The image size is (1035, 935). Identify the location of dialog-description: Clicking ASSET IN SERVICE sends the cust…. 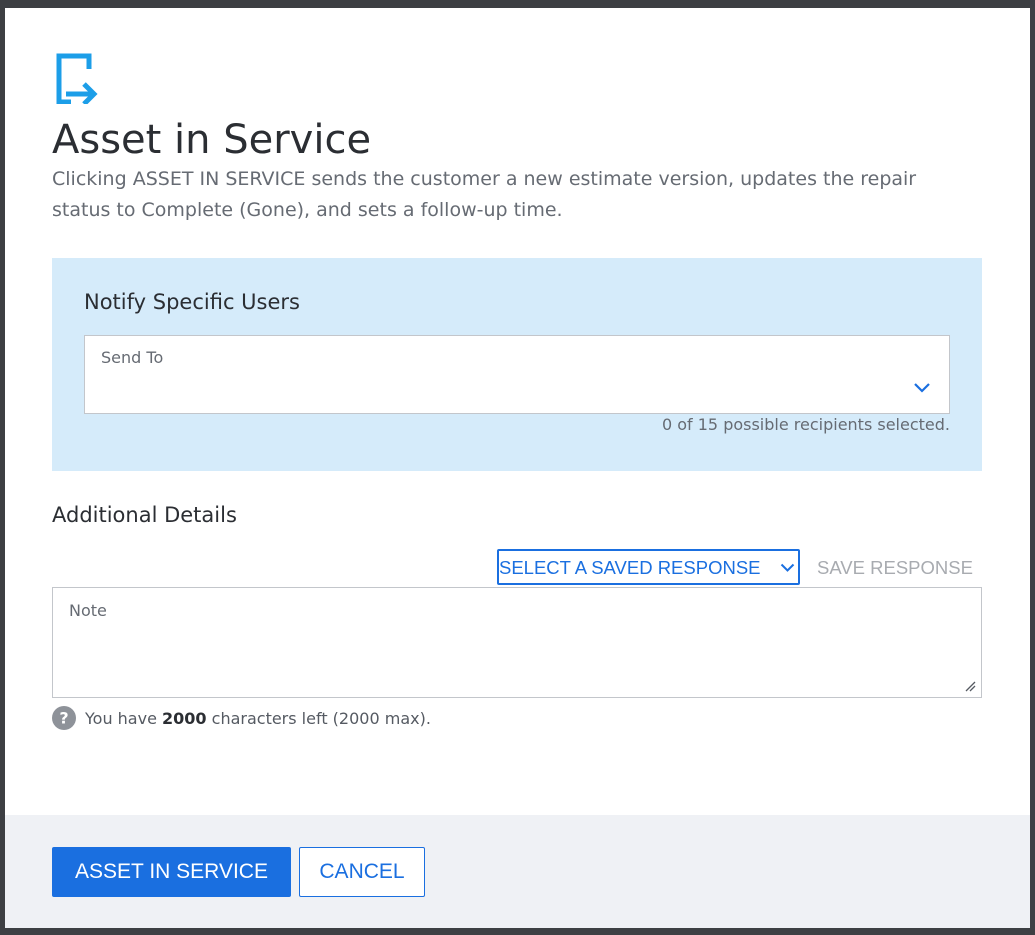
(484, 194).